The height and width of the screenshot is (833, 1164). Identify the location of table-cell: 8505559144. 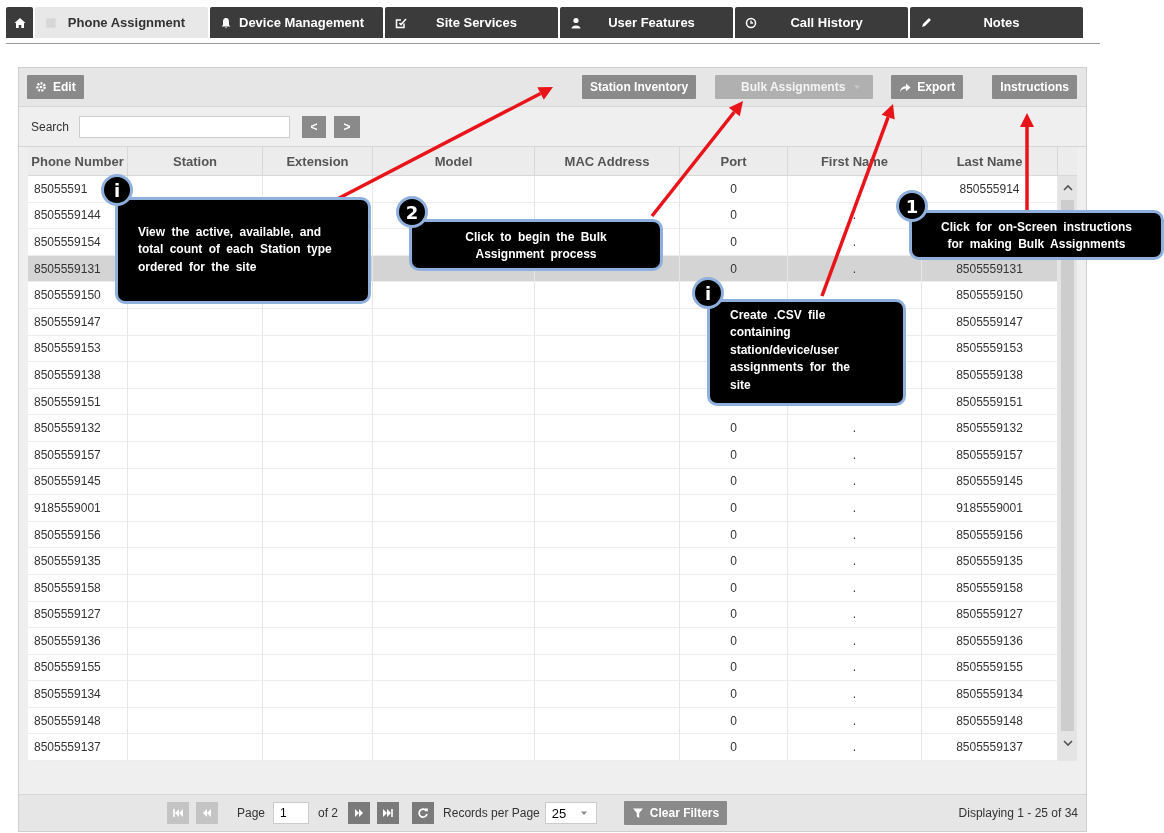
(67, 215).